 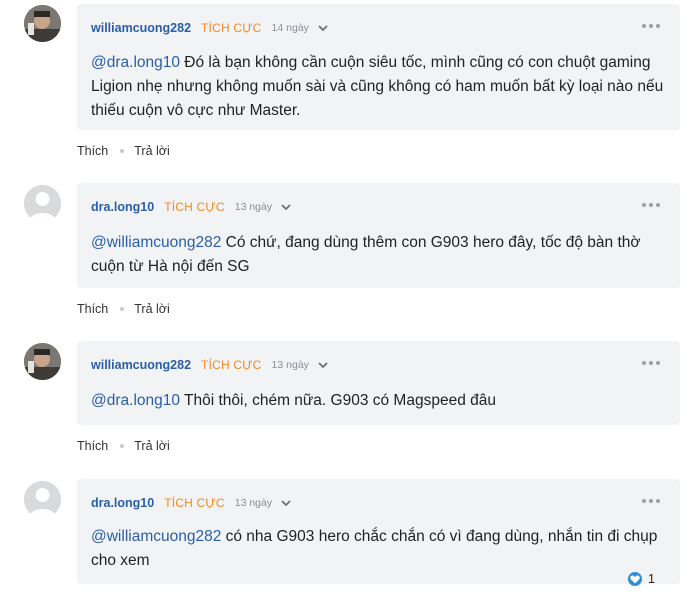 I want to click on reaction-count: 1, so click(x=651, y=579).